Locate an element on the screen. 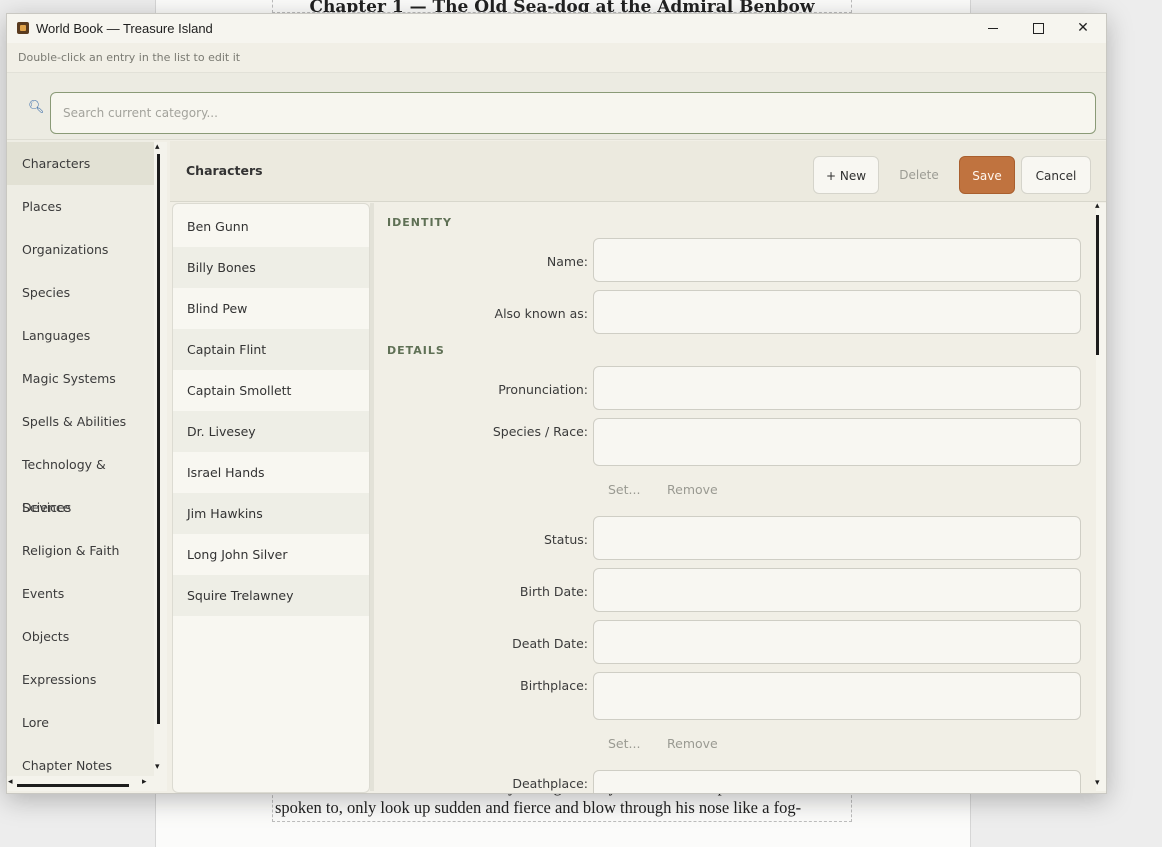 This screenshot has height=847, width=1162. birthplace-remove-button: Remove is located at coordinates (692, 743).